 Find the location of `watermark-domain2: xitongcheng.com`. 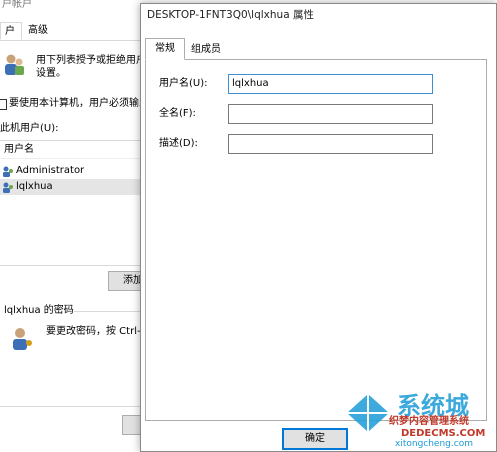

watermark-domain2: xitongcheng.com is located at coordinates (434, 444).